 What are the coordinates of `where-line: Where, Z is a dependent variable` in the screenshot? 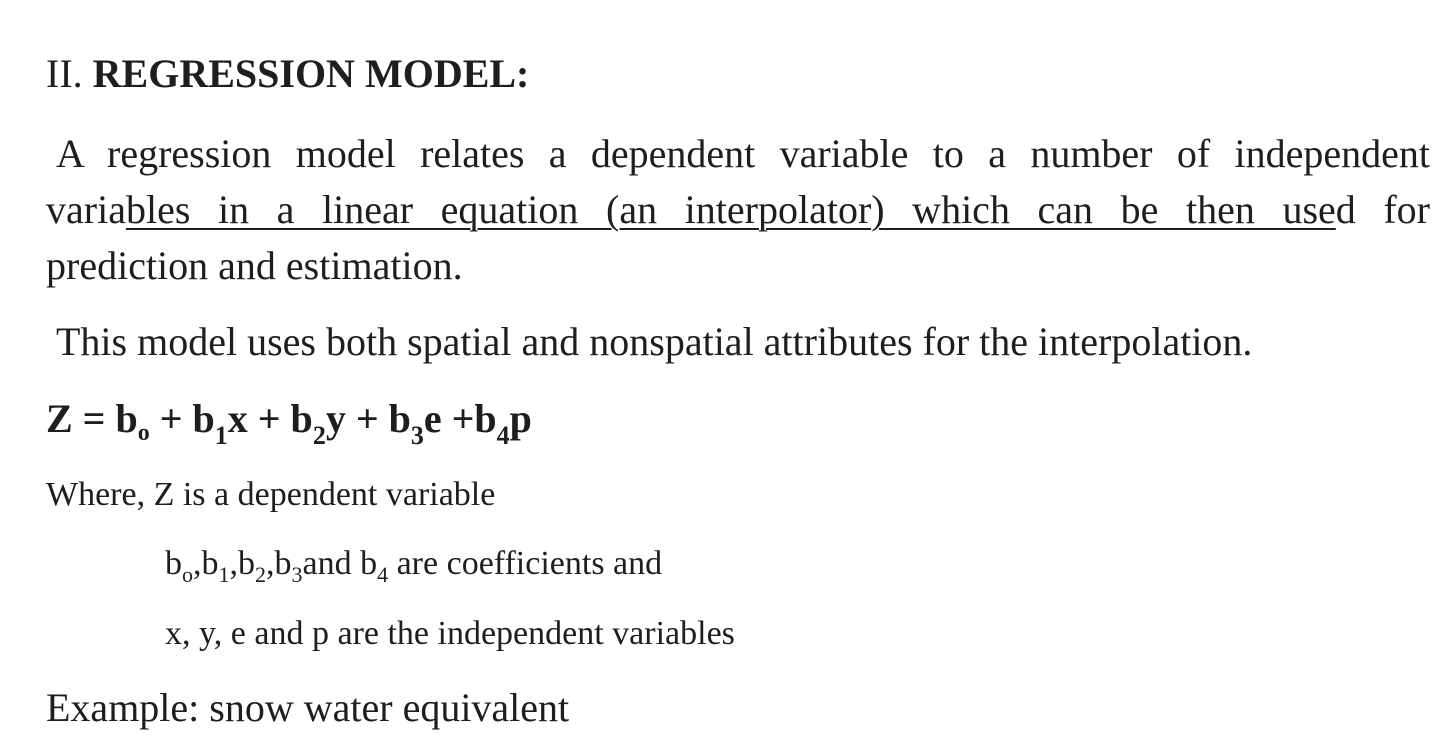 It's located at (271, 494).